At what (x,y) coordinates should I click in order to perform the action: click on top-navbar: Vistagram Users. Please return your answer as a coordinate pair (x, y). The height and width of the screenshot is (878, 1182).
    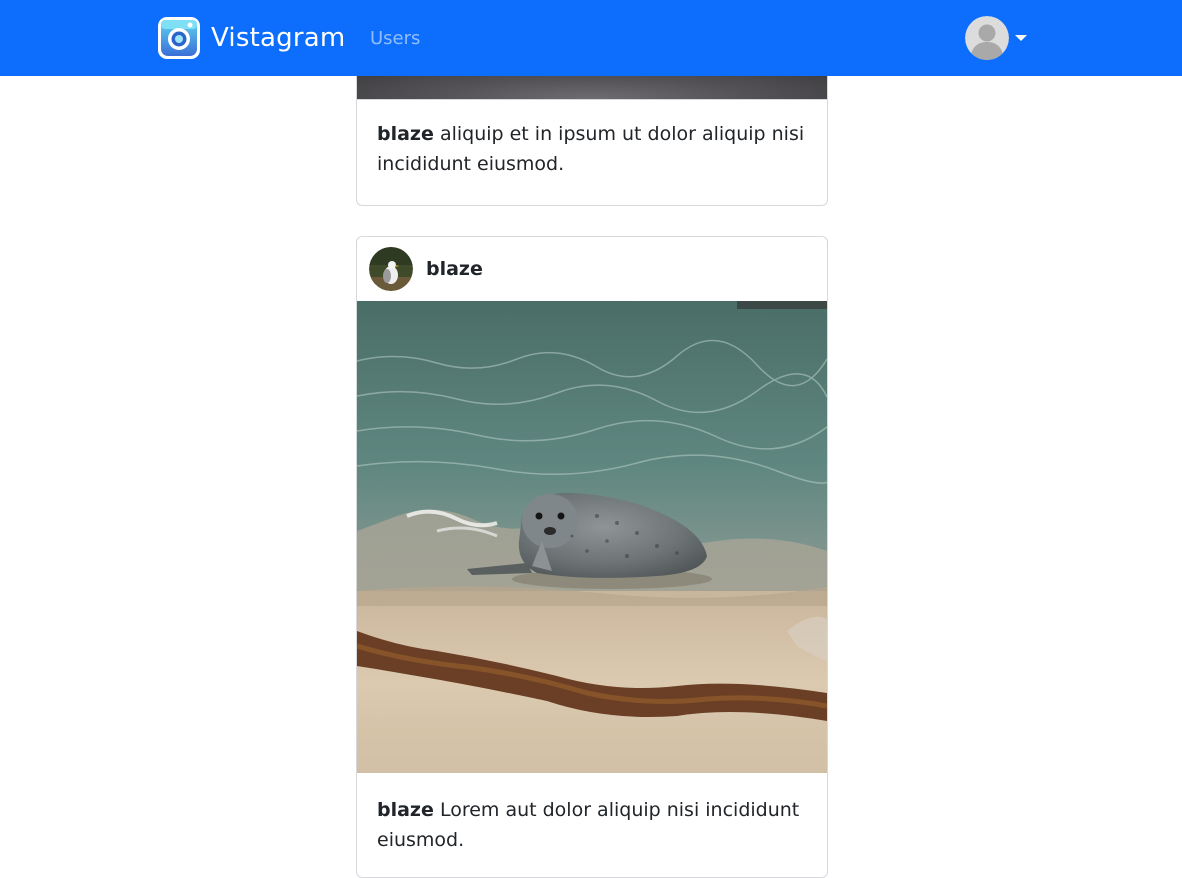
    Looking at the image, I should click on (591, 38).